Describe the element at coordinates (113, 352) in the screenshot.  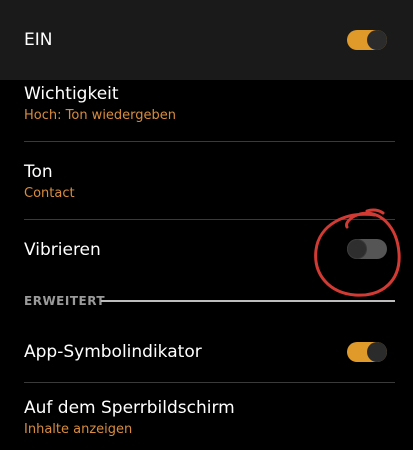
I see `app-badge-title: App-Symbolindikator` at that location.